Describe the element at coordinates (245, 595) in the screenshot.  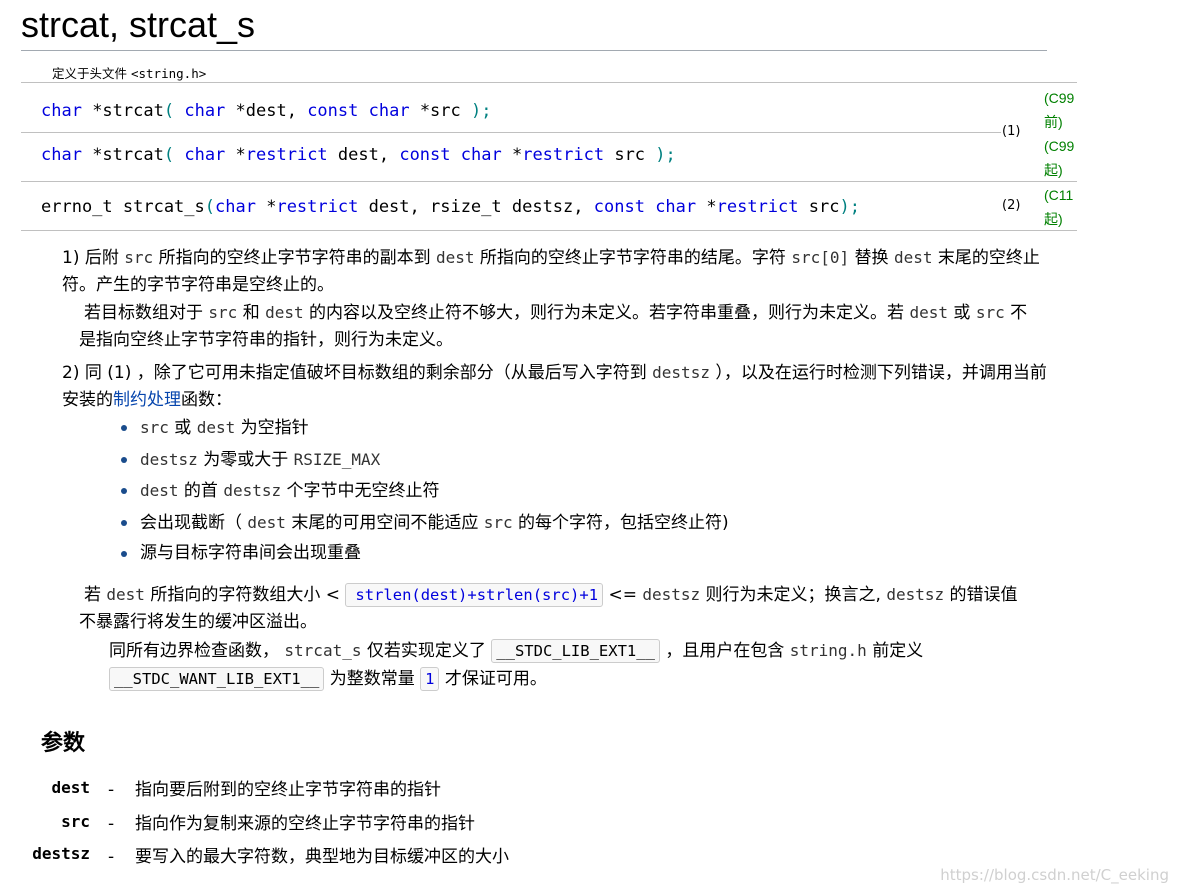
I see `text-run: 所指向的字符数组大小 <` at that location.